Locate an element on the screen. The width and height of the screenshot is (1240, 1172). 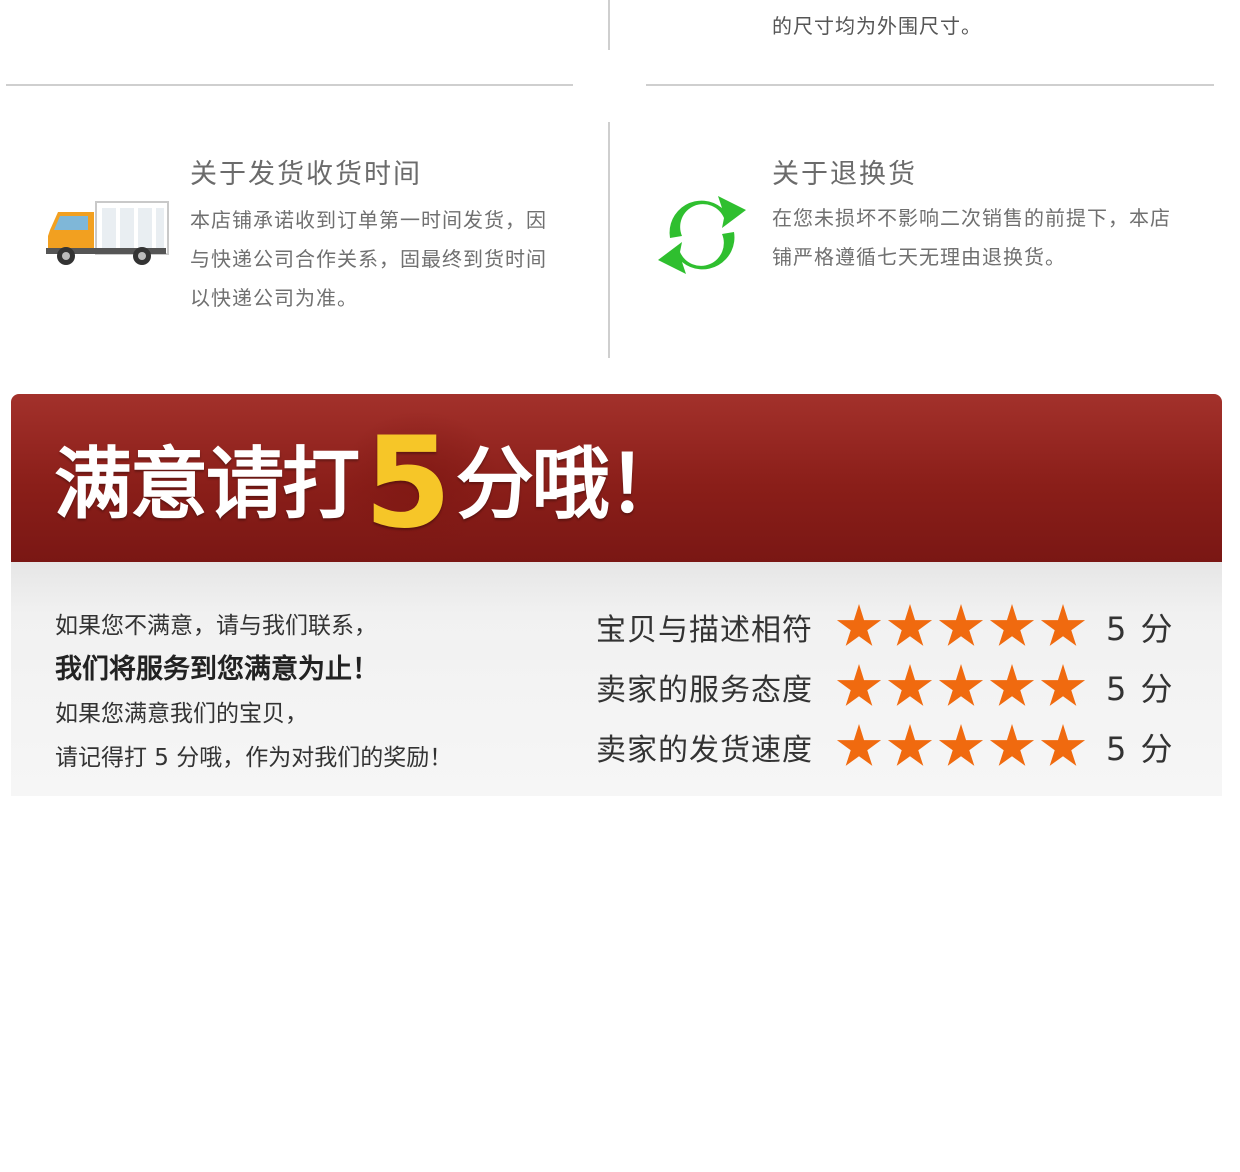
rating-row-shipping: 卖家的发货速度 5 分 is located at coordinates (885, 747).